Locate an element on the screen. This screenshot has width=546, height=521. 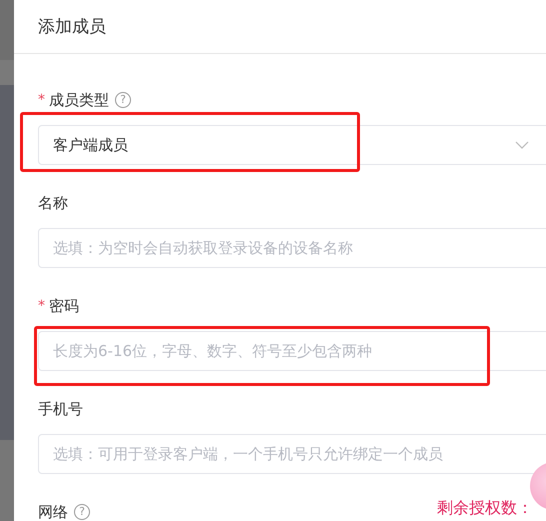
field-label: 密码 is located at coordinates (64, 306).